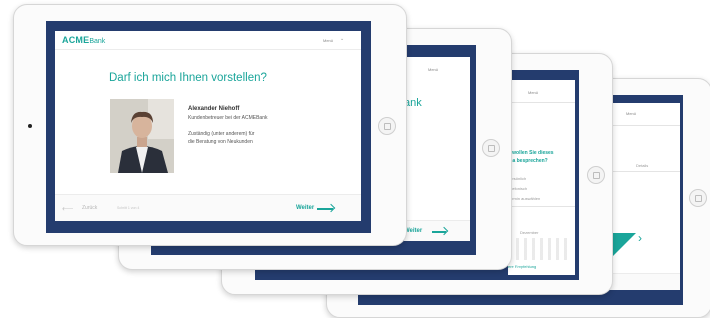 Image resolution: width=710 pixels, height=318 pixels. What do you see at coordinates (596, 175) in the screenshot?
I see `tablet-3-home-button` at bounding box center [596, 175].